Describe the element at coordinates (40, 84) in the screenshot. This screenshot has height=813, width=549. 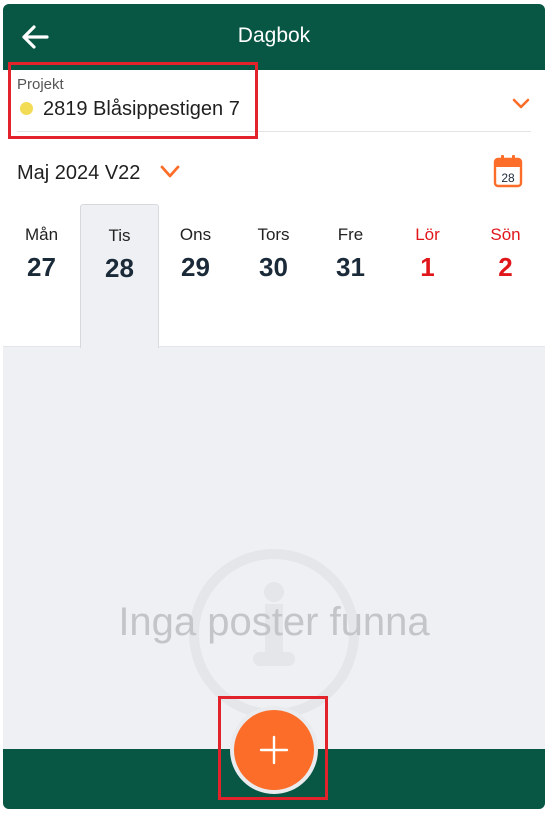
I see `project-label: Projekt` at that location.